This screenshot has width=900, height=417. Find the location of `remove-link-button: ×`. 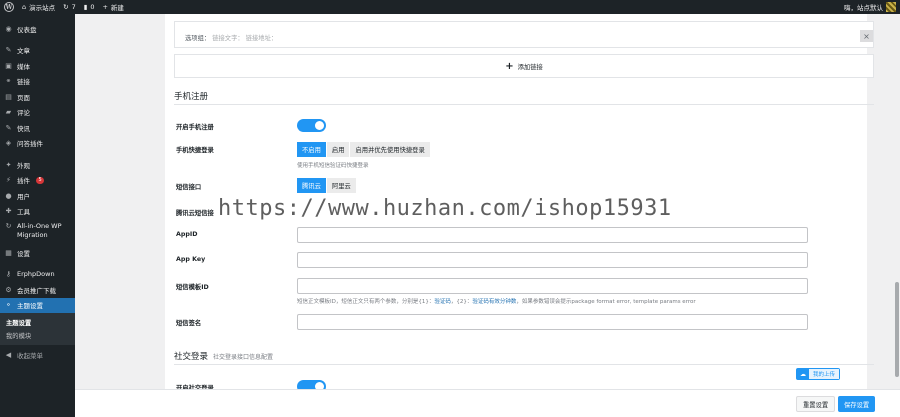

remove-link-button: × is located at coordinates (866, 36).